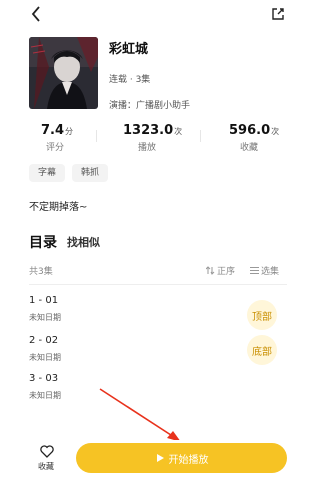 The width and height of the screenshot is (320, 483). What do you see at coordinates (120, 385) in the screenshot?
I see `episode-item: 3 - 03 未知日期` at bounding box center [120, 385].